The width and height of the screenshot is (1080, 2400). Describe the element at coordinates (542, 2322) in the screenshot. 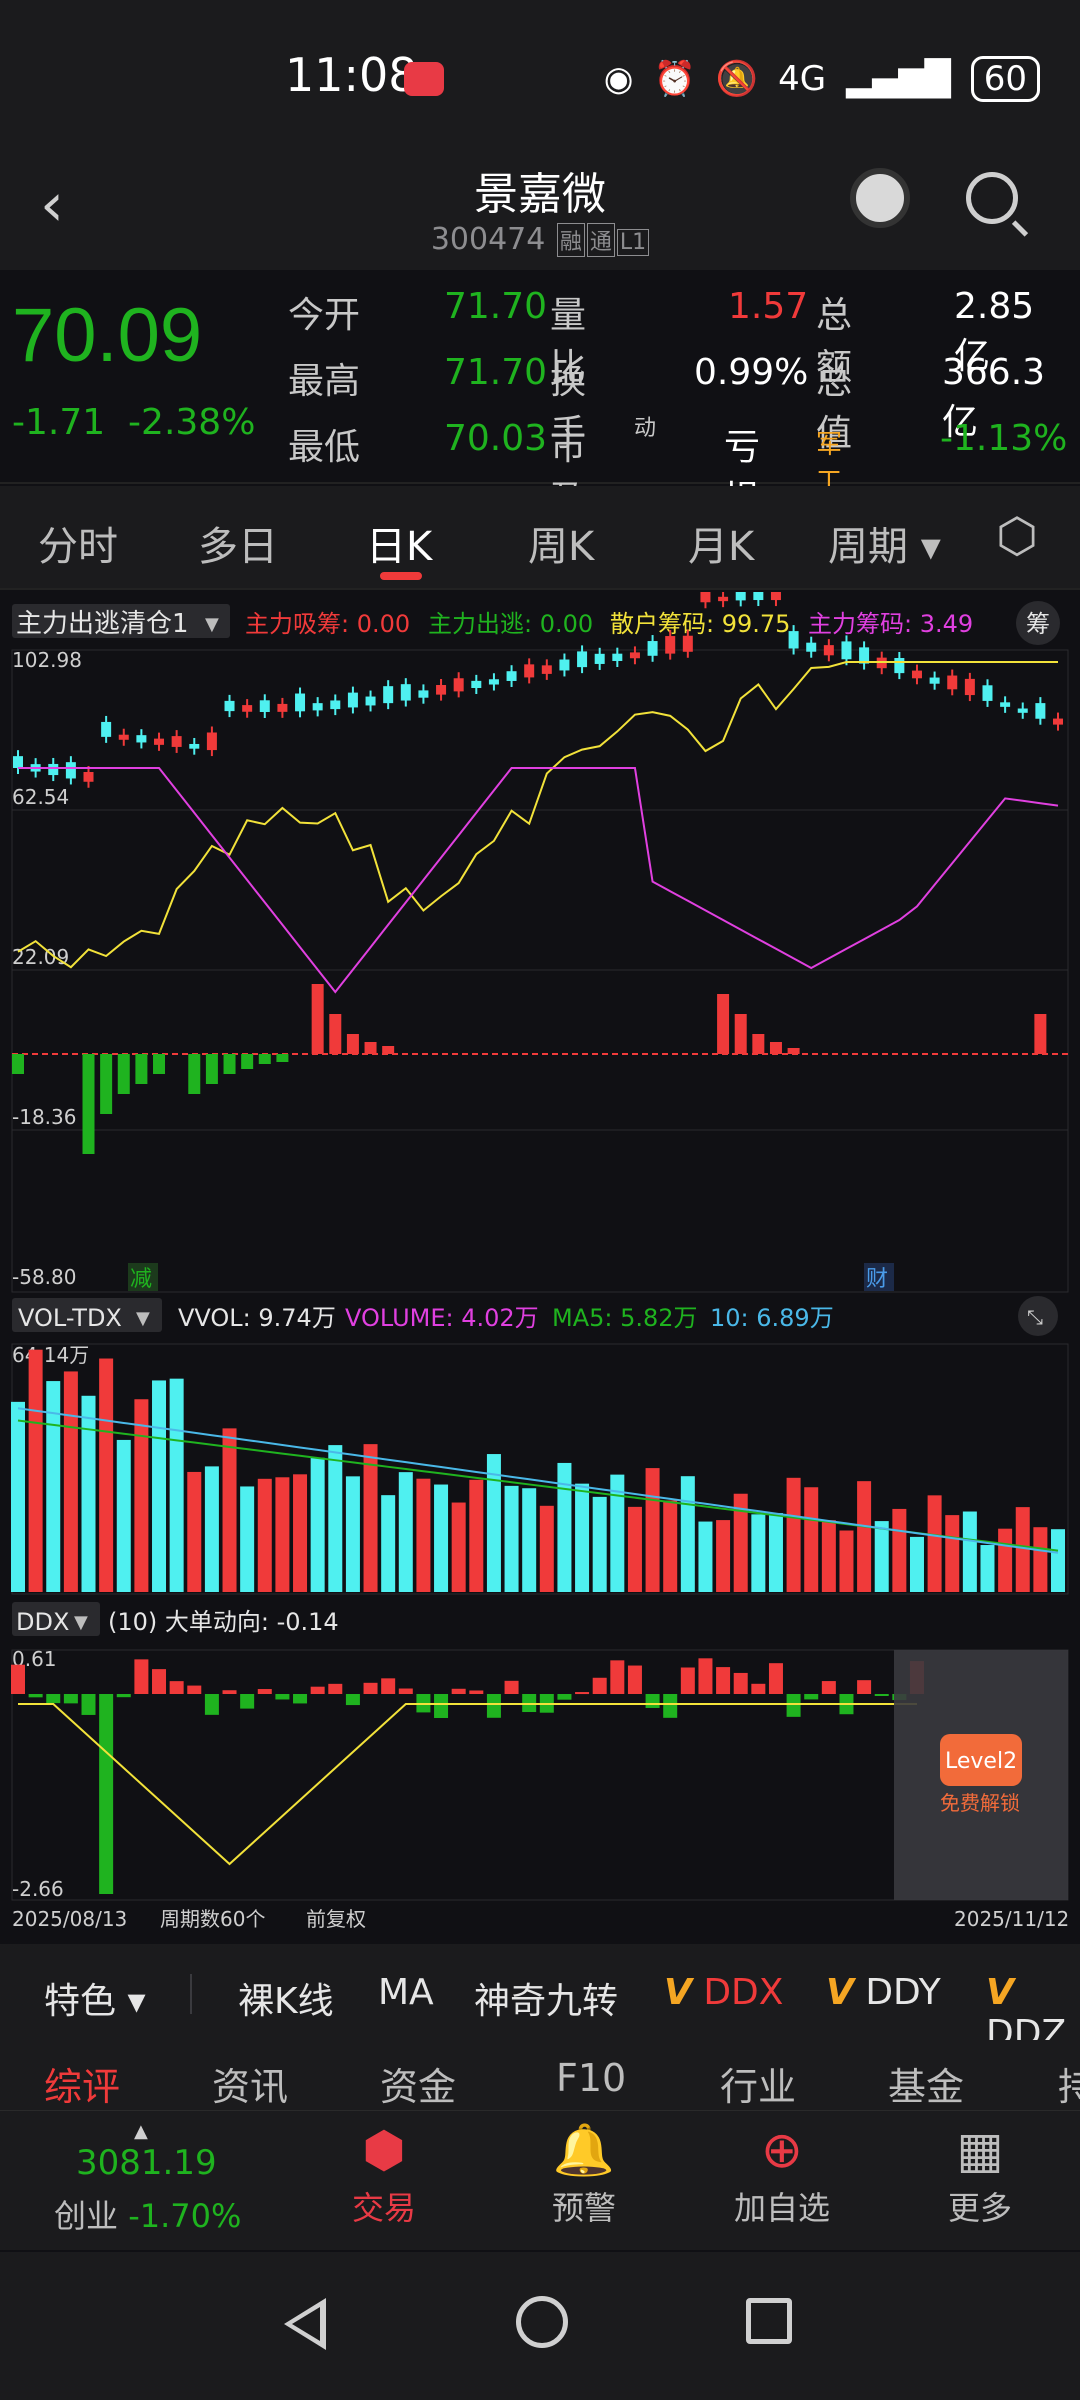

I see `nav-home-button` at that location.